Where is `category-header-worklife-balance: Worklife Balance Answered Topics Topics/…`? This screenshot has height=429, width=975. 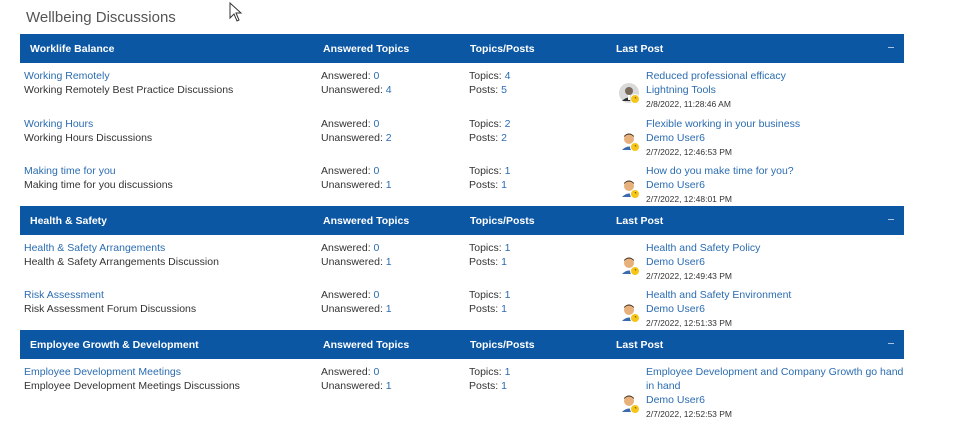 category-header-worklife-balance: Worklife Balance Answered Topics Topics/… is located at coordinates (462, 48).